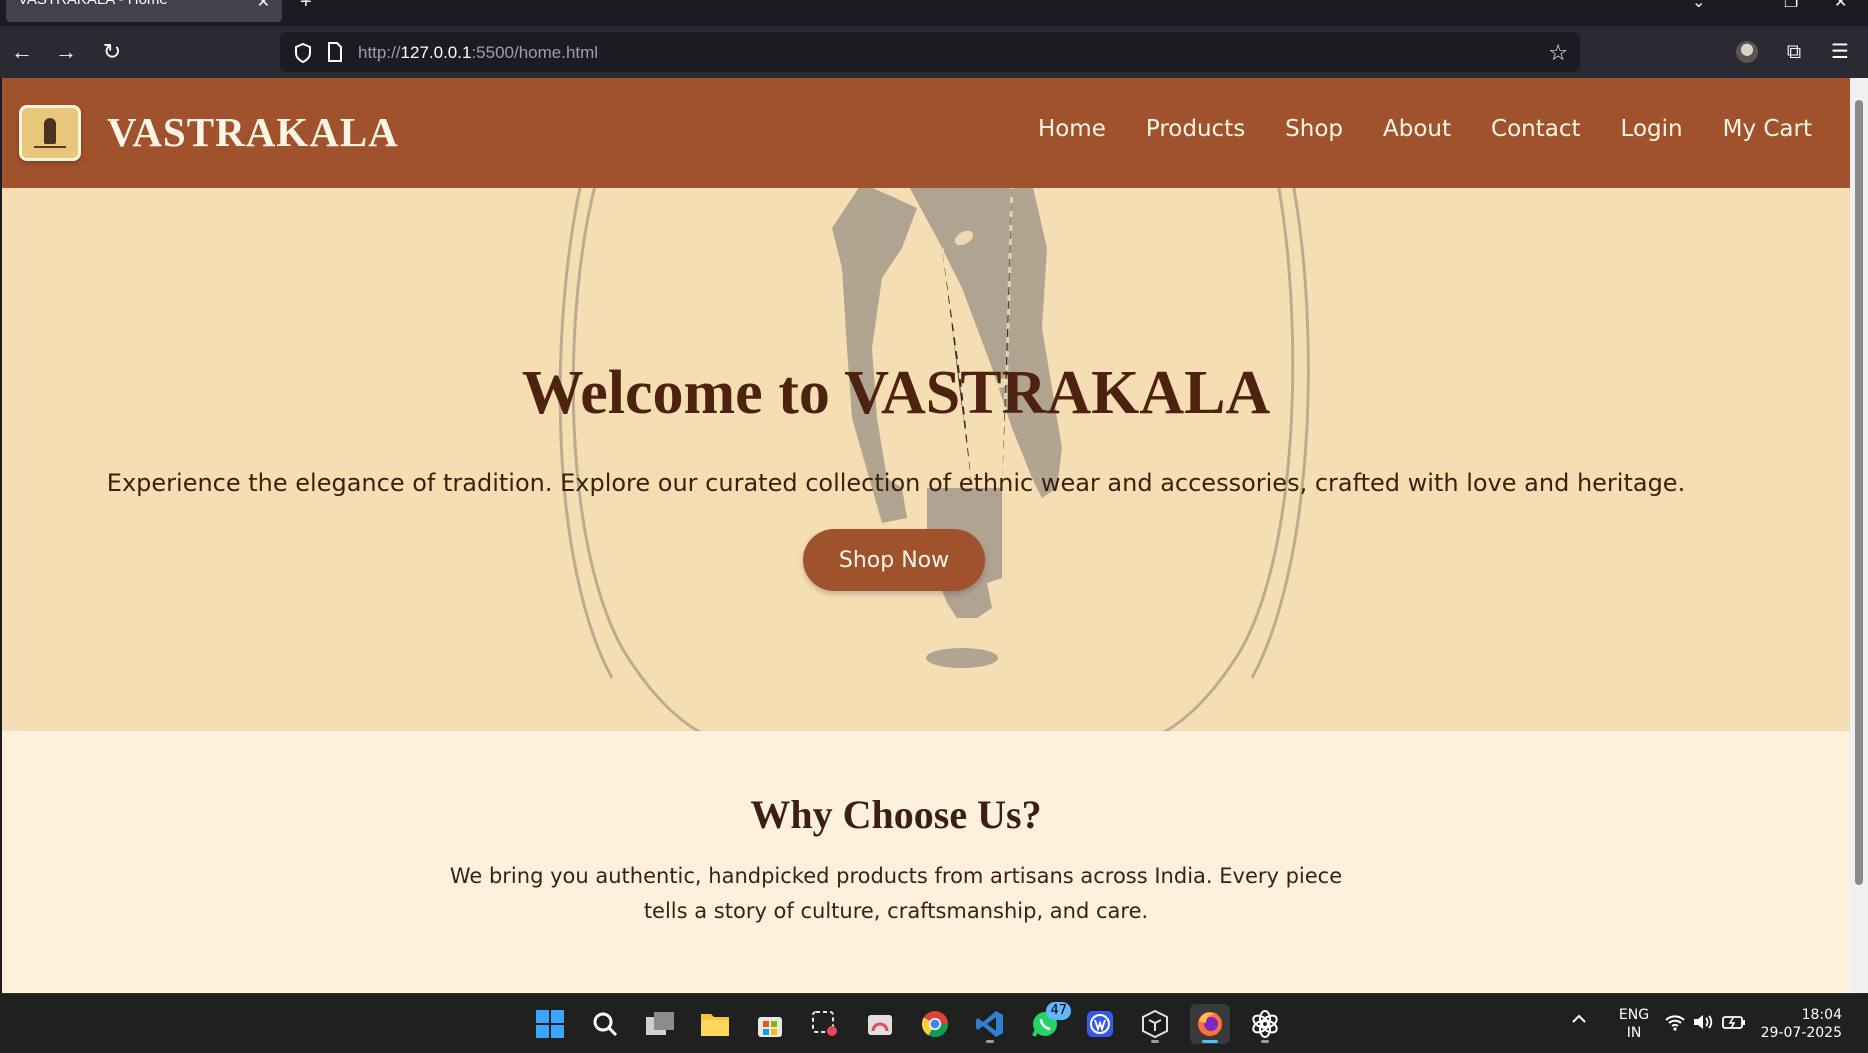 This screenshot has height=1053, width=1868. What do you see at coordinates (930, 52) in the screenshot?
I see `address-bar: http://127.0.0.1:5500/home.html ☆` at bounding box center [930, 52].